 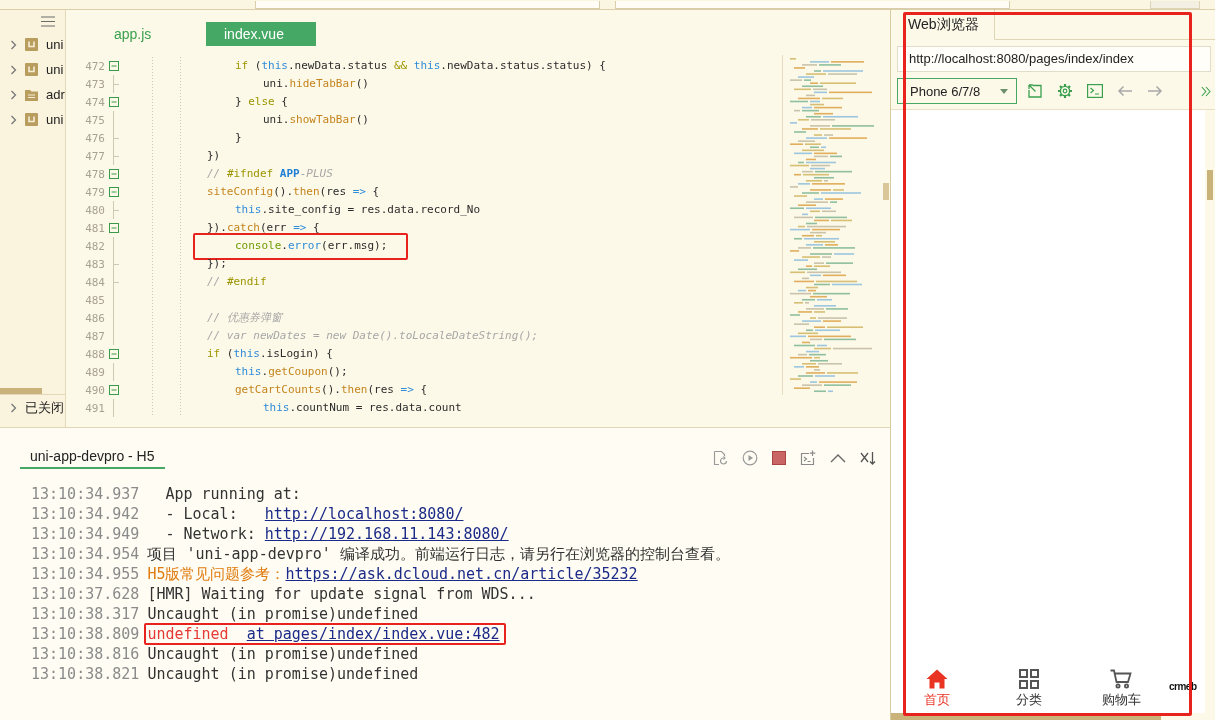 I want to click on console-tab: uni-app-devpro - H5, so click(x=92, y=457).